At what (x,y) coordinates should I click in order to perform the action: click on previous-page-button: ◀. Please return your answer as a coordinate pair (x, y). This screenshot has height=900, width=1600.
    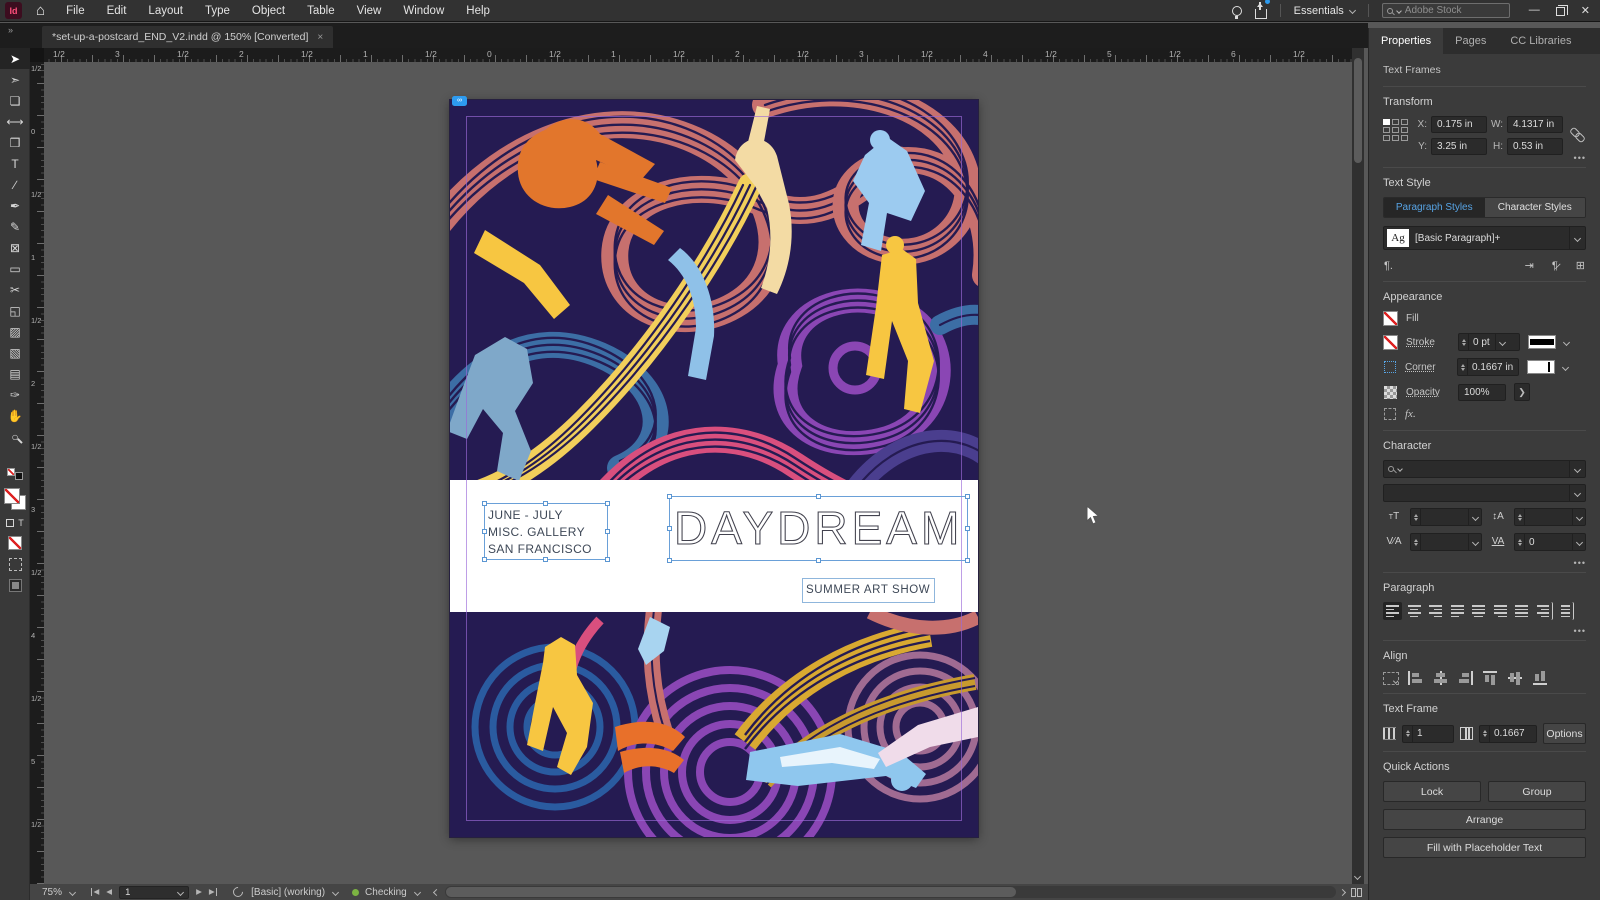
    Looking at the image, I should click on (109, 892).